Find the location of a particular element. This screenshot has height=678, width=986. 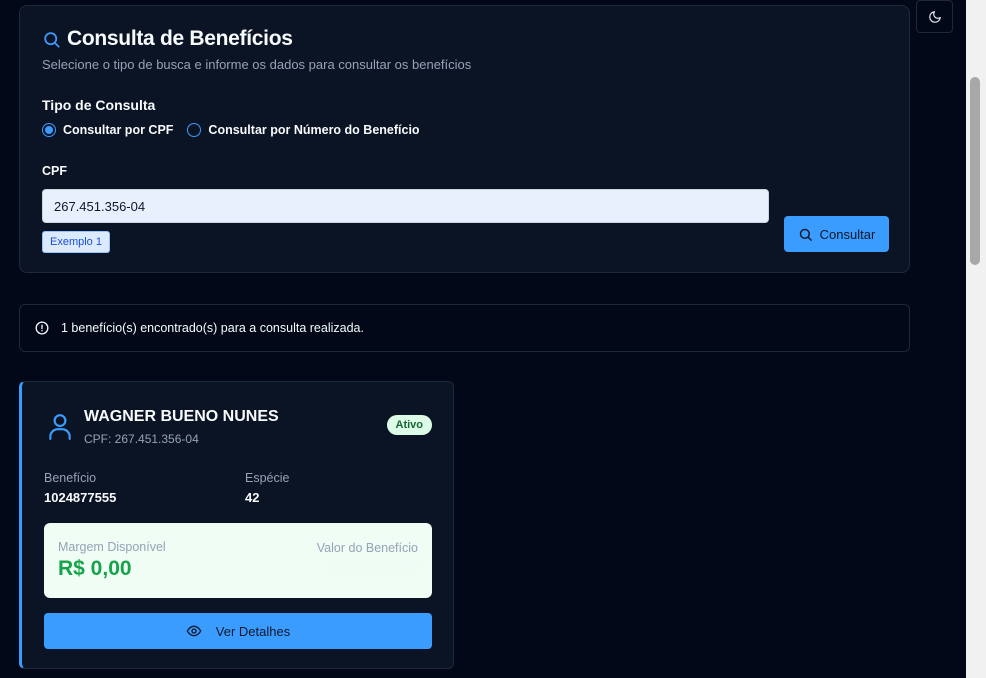

eye-icon is located at coordinates (194, 631).